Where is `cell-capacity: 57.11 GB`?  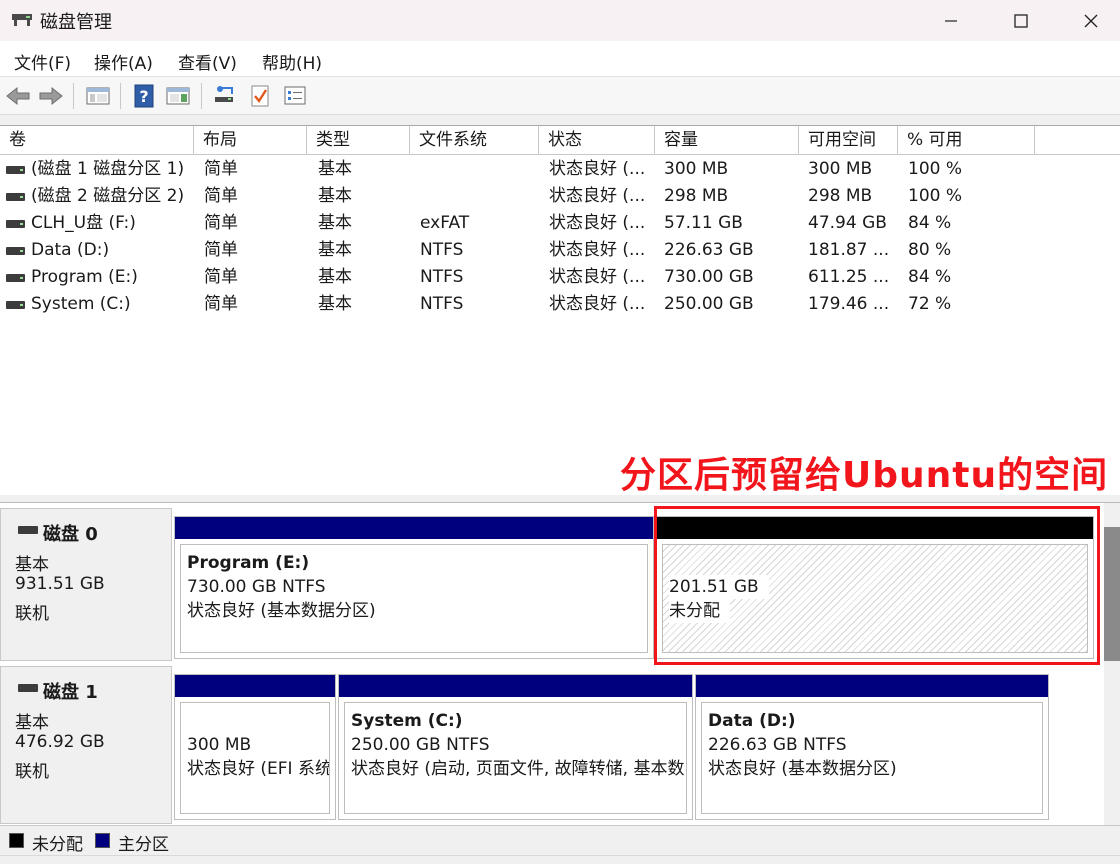
cell-capacity: 57.11 GB is located at coordinates (703, 223).